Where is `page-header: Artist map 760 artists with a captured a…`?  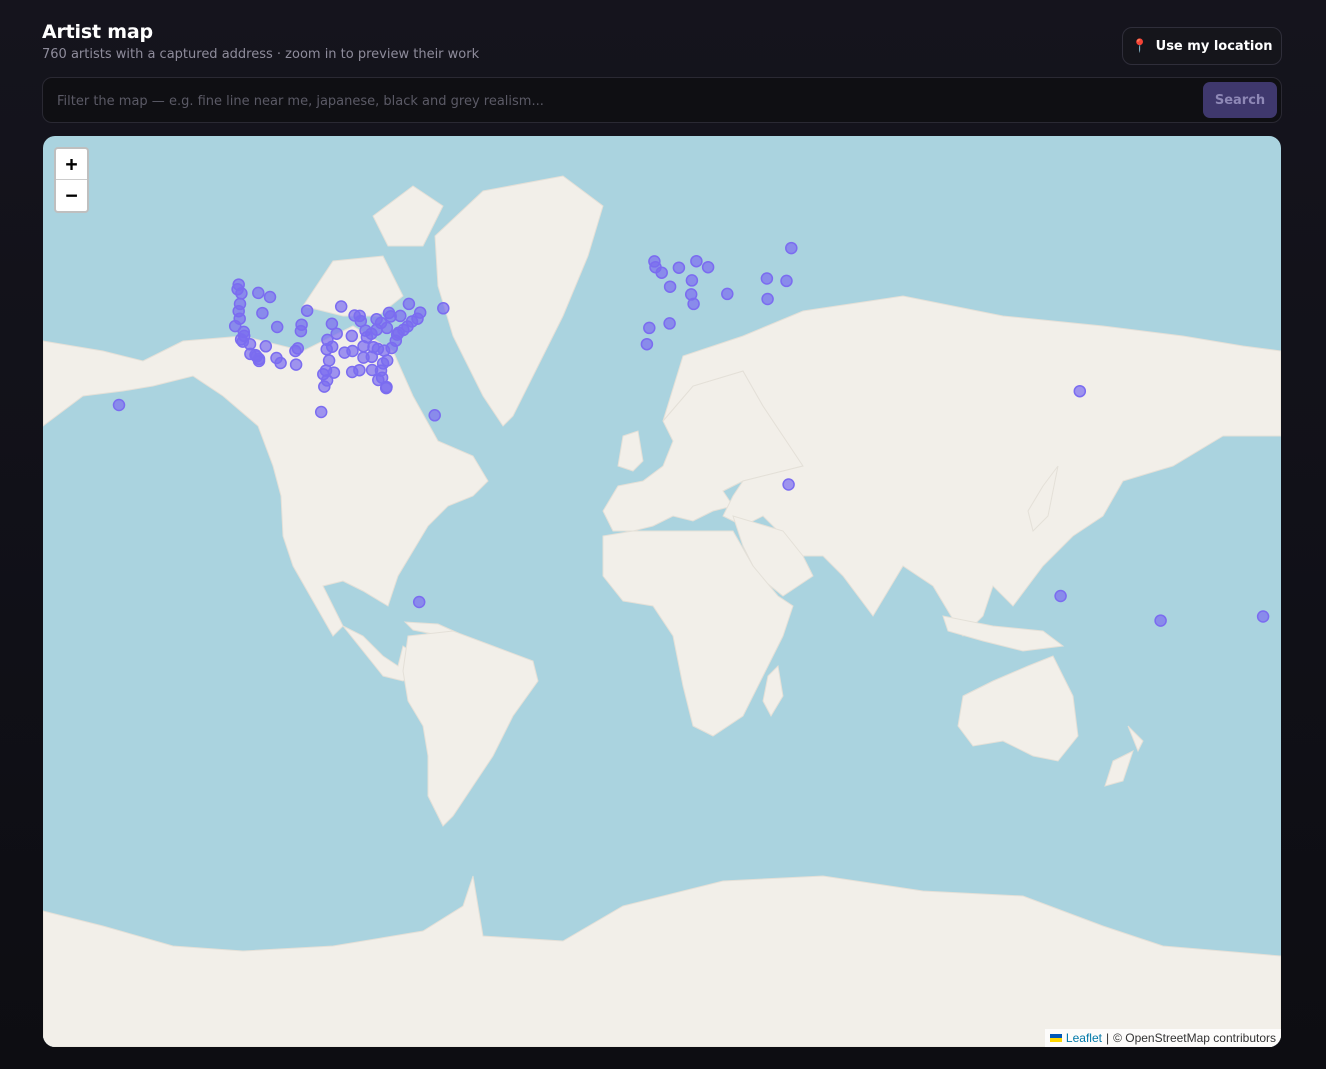 page-header: Artist map 760 artists with a captured a… is located at coordinates (662, 45).